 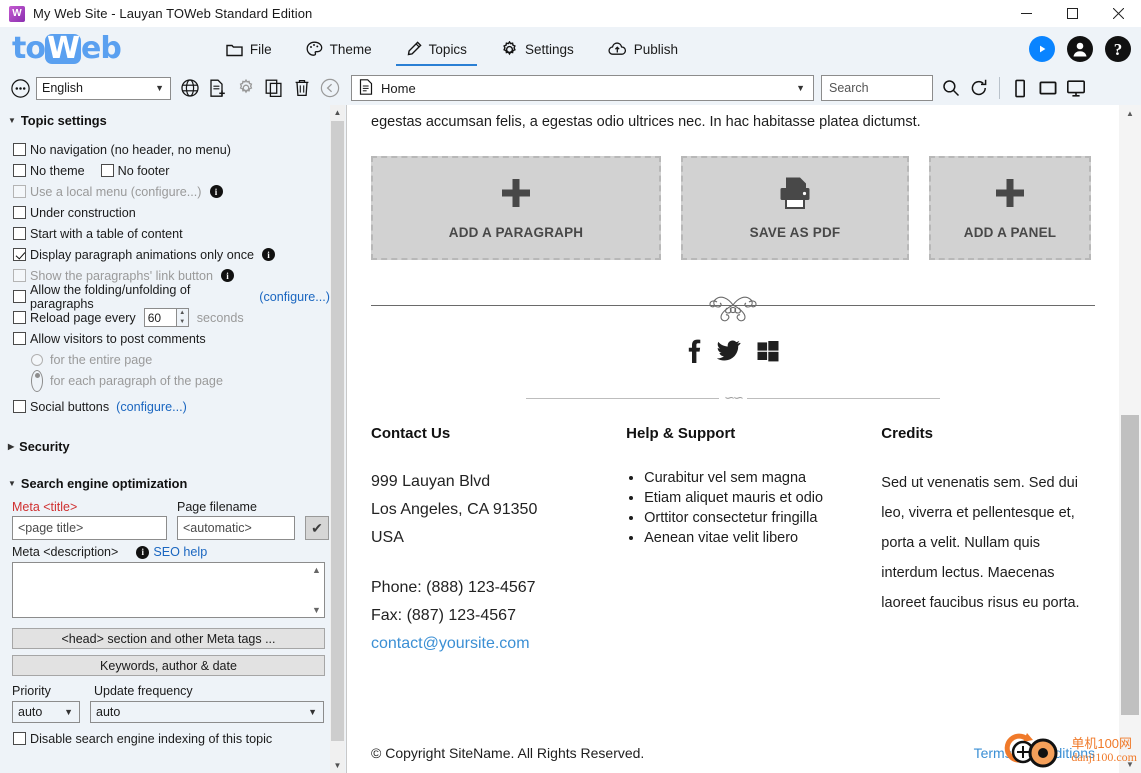 I want to click on refresh-icon, so click(x=979, y=88).